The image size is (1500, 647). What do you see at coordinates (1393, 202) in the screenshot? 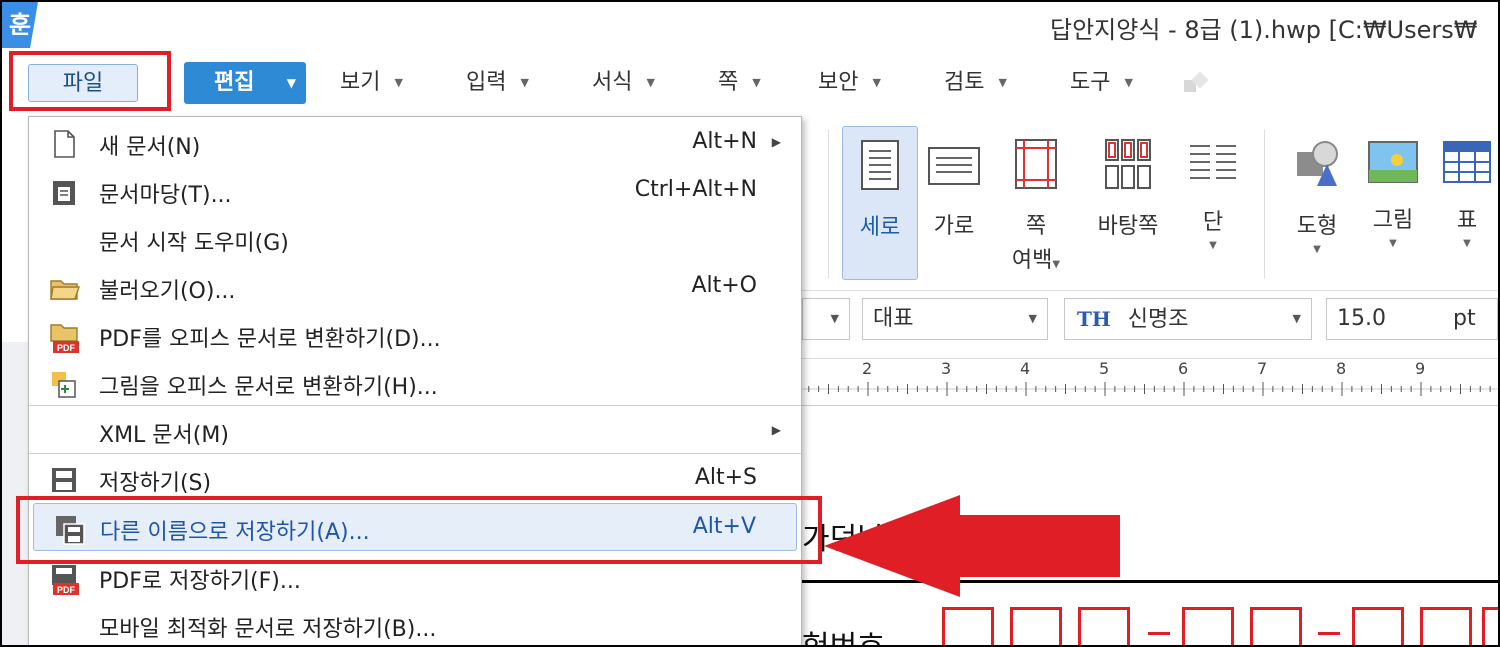
I see `picture-button: 그림 ▼` at bounding box center [1393, 202].